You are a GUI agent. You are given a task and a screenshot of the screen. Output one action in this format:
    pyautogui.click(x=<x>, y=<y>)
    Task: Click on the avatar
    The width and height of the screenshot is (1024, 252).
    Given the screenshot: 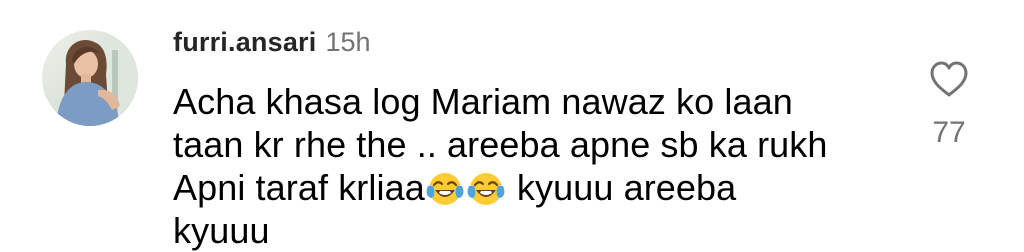 What is the action you would take?
    pyautogui.click(x=90, y=78)
    